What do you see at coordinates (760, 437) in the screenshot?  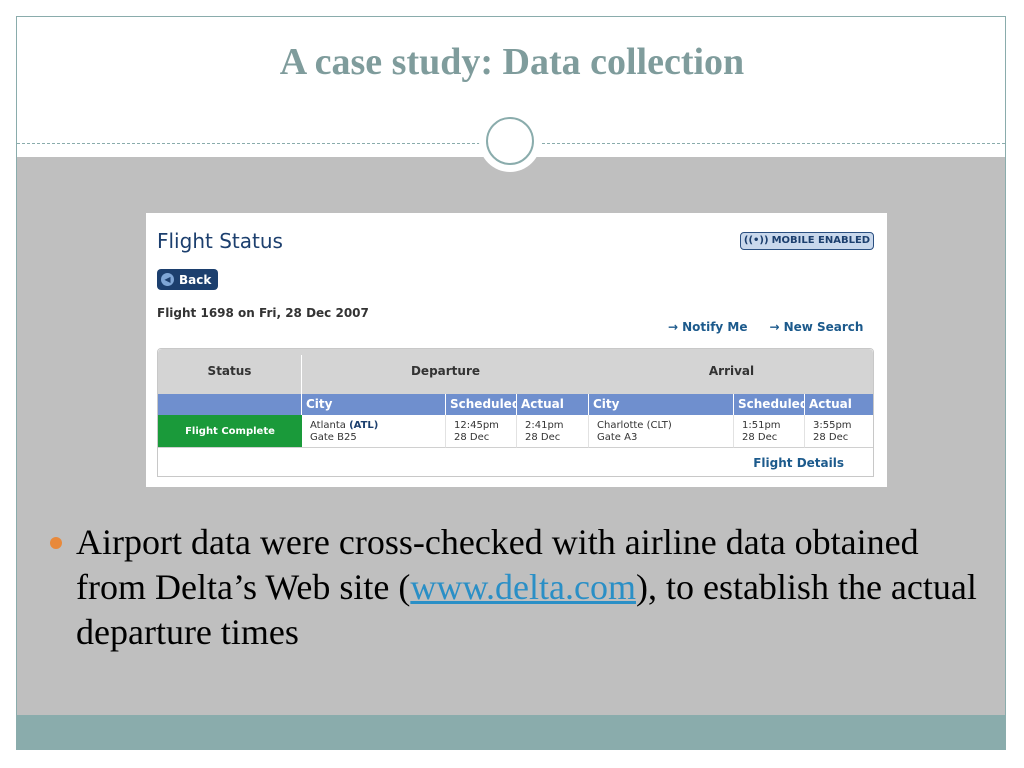 I see `arr-scheduled-date: 28 Dec` at bounding box center [760, 437].